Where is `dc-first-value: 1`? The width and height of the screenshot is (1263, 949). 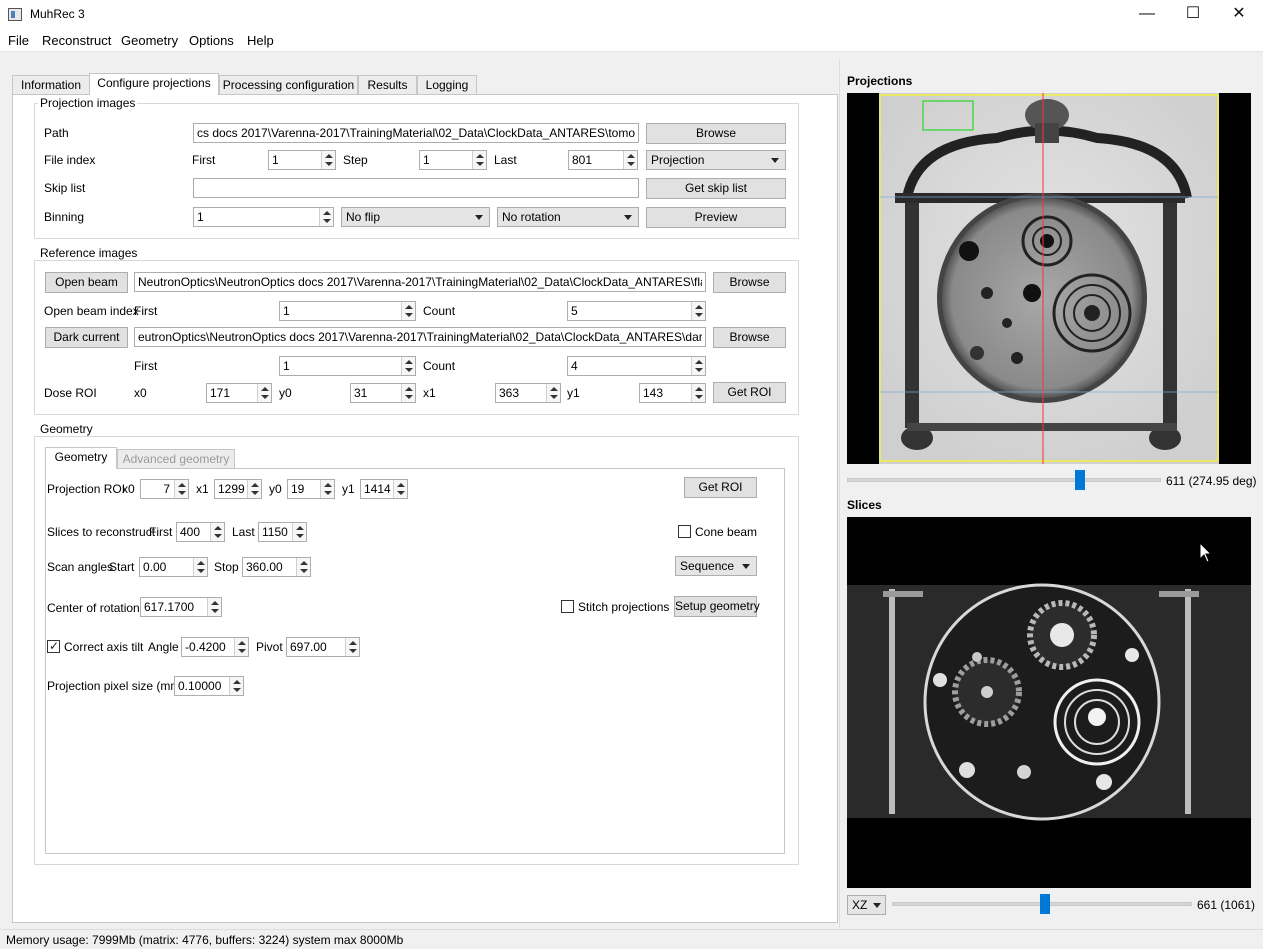
dc-first-value: 1 is located at coordinates (286, 366).